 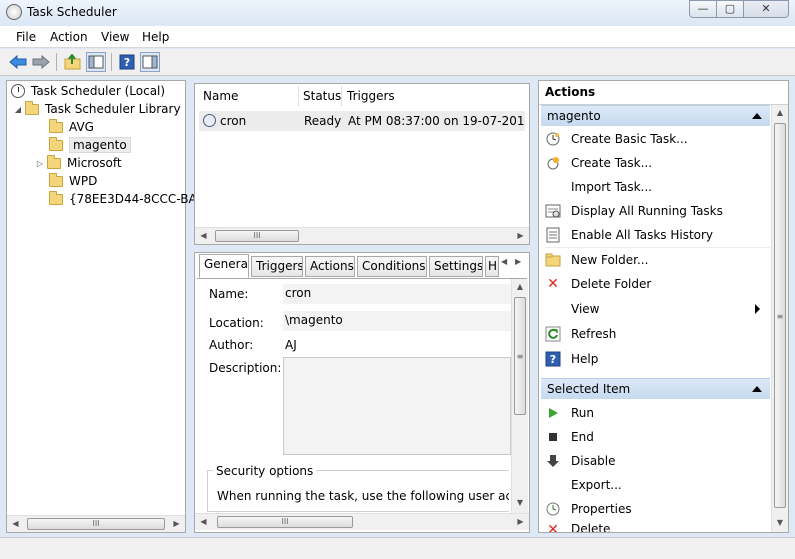 What do you see at coordinates (583, 413) in the screenshot?
I see `action-label: Run` at bounding box center [583, 413].